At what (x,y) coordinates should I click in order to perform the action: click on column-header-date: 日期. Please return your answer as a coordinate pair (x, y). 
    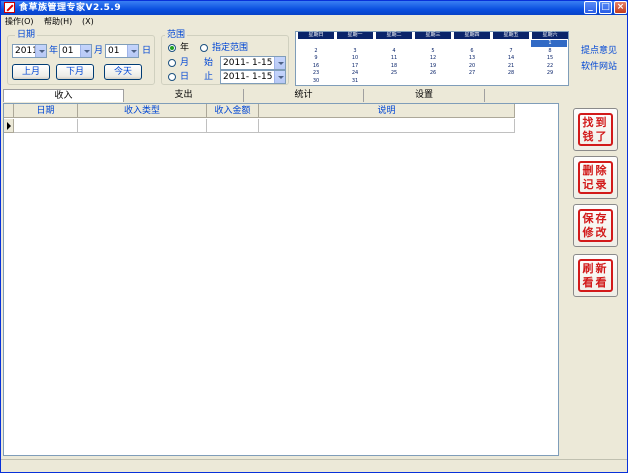
    Looking at the image, I should click on (46, 111).